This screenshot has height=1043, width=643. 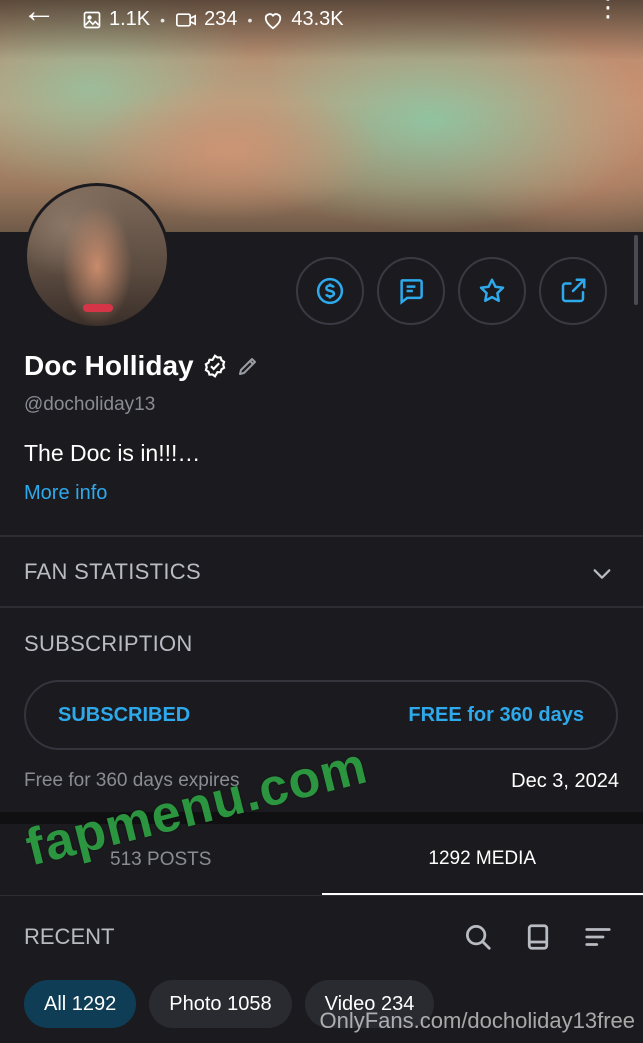 I want to click on profile-name-row: Doc Holliday, so click(x=142, y=366).